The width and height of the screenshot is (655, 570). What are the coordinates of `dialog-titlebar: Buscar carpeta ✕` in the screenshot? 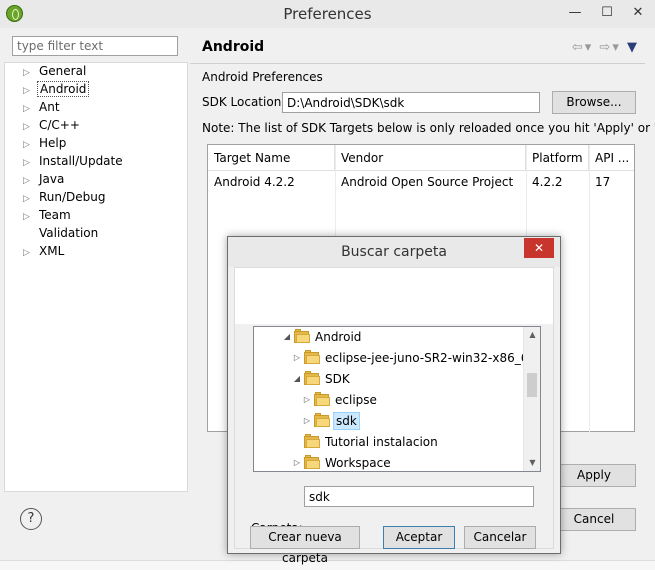 It's located at (394, 252).